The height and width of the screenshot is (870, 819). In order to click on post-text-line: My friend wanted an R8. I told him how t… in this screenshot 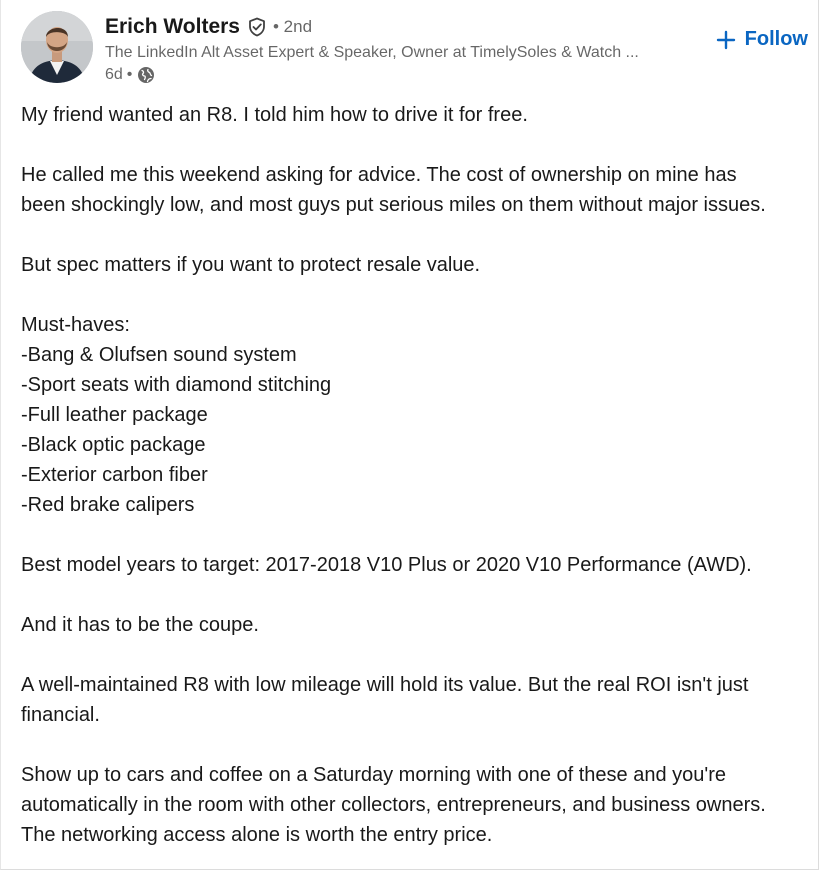, I will do `click(274, 115)`.